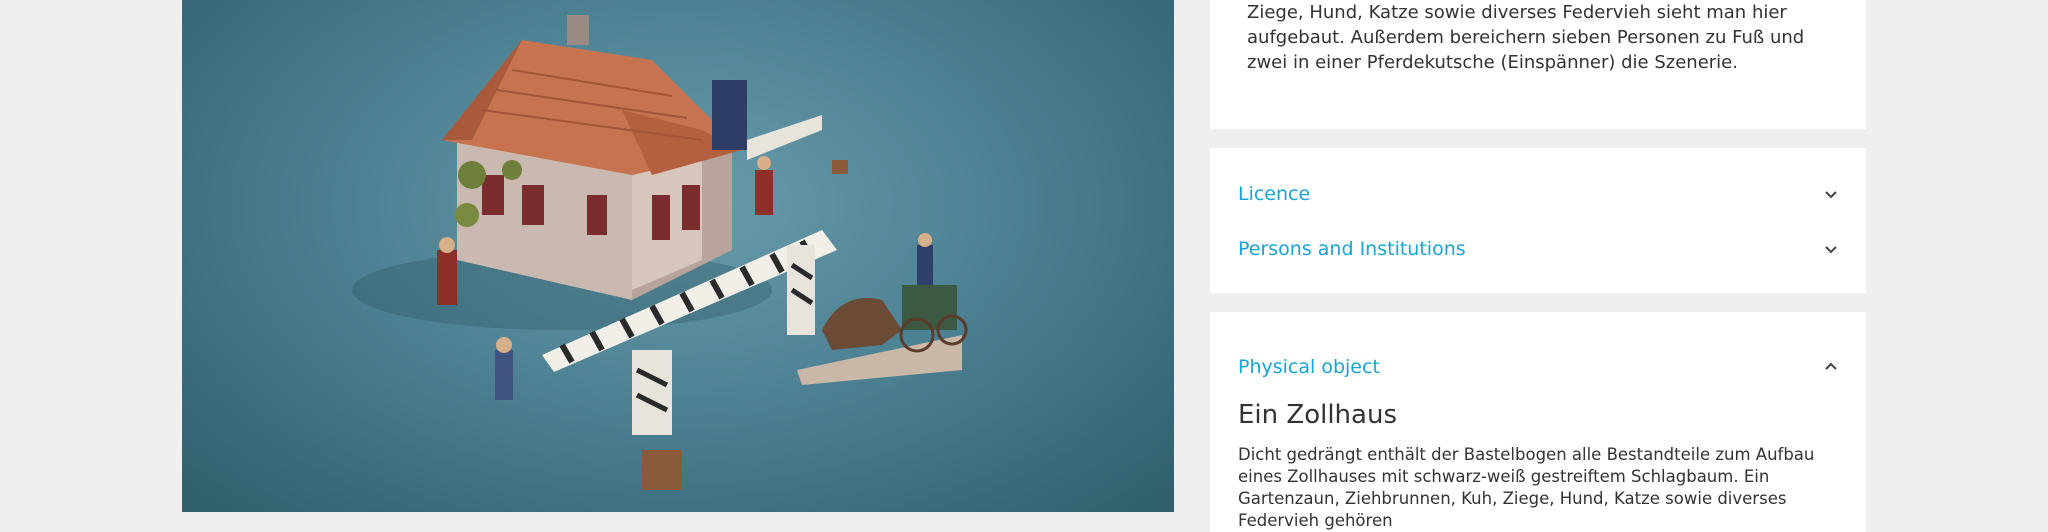 Image resolution: width=2048 pixels, height=532 pixels. I want to click on physical-accordion-toggle: Physical object, so click(1538, 367).